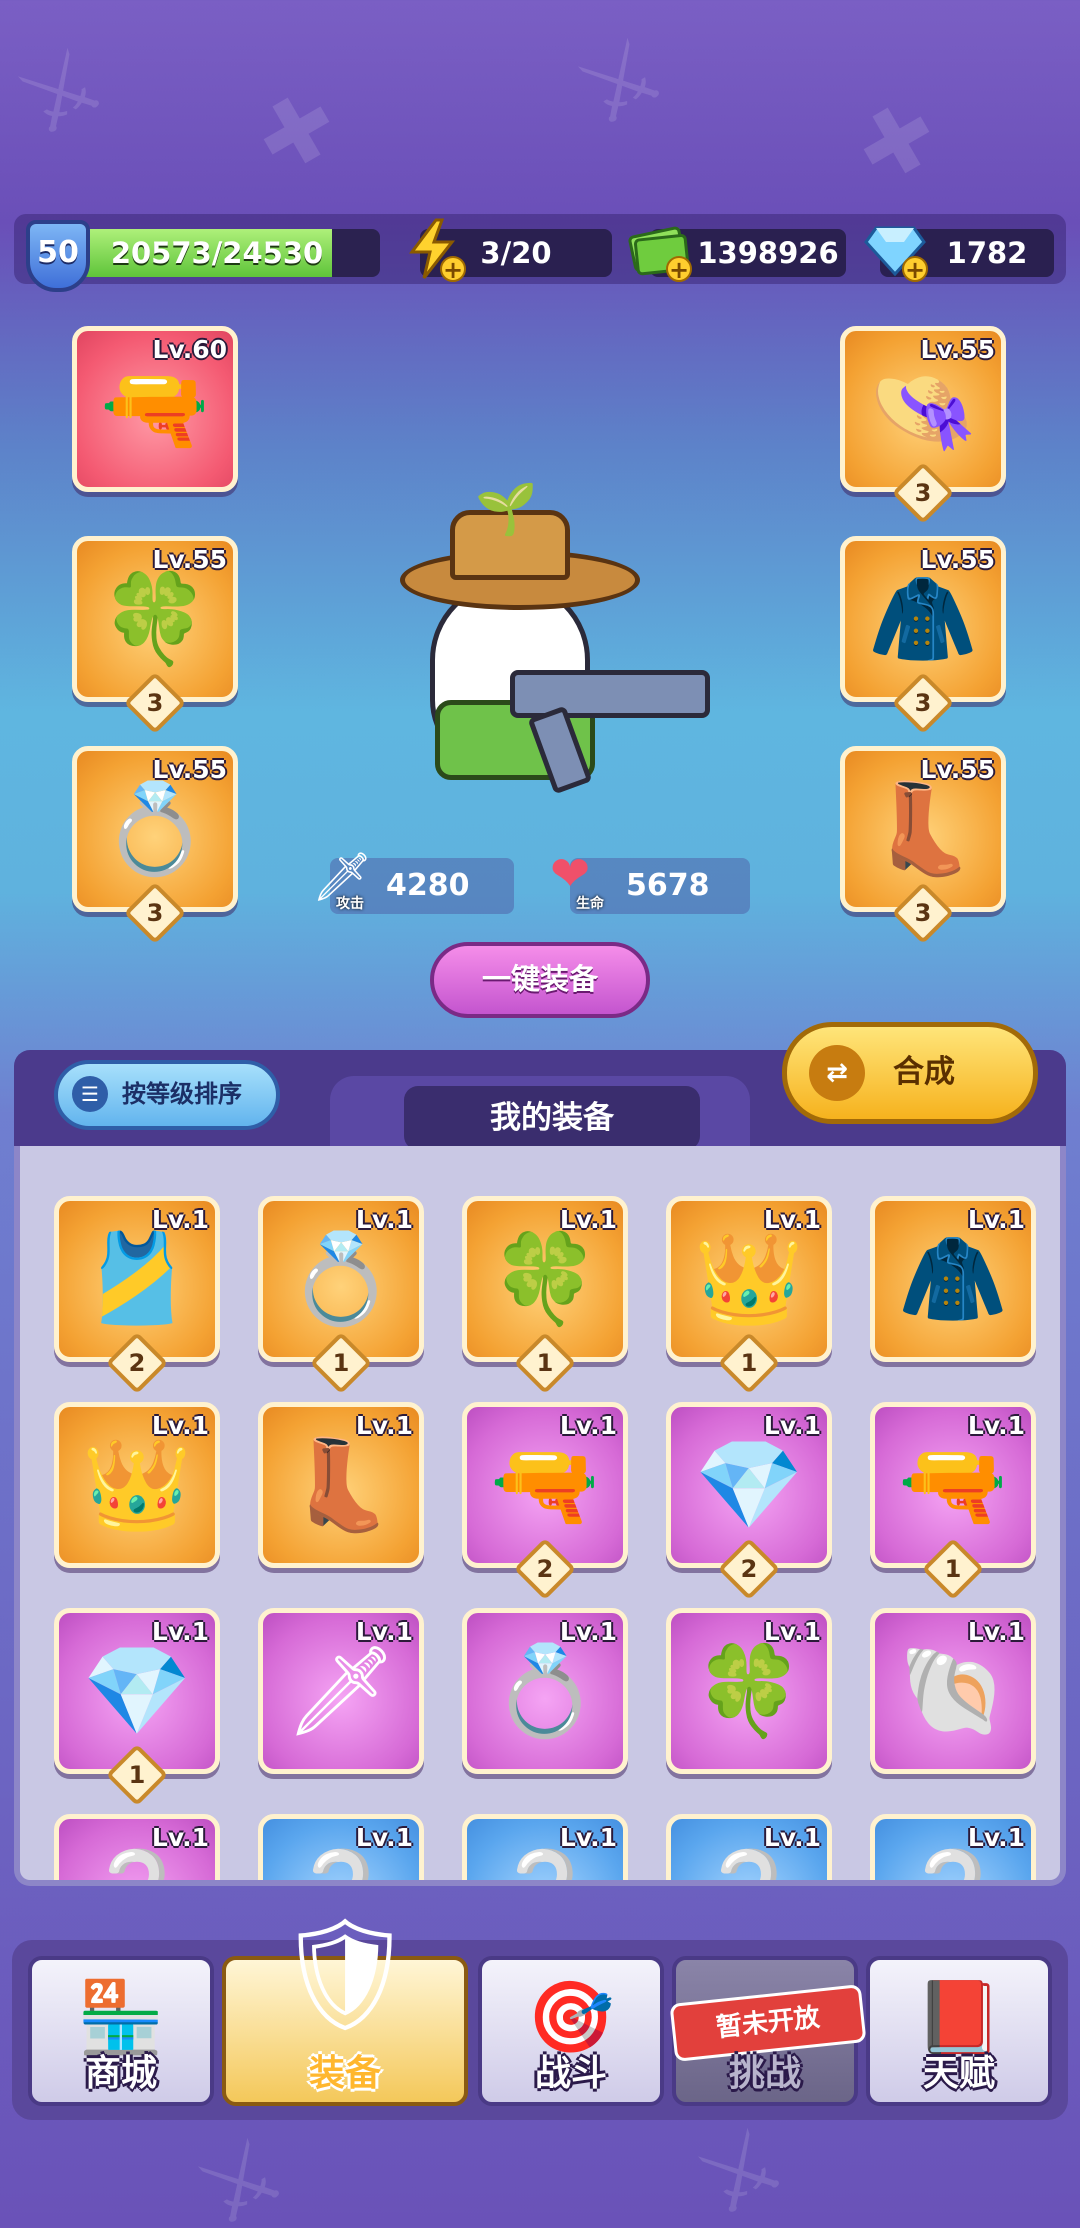 This screenshot has width=1080, height=2228. What do you see at coordinates (540, 980) in the screenshot?
I see `equip-all-button: 一键装备` at bounding box center [540, 980].